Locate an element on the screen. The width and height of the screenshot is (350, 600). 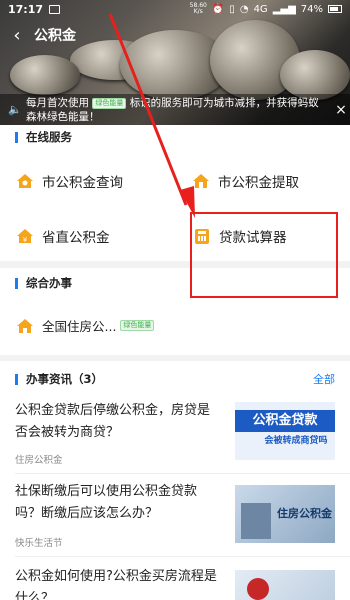
thumb-building is located at coordinates (256, 521).